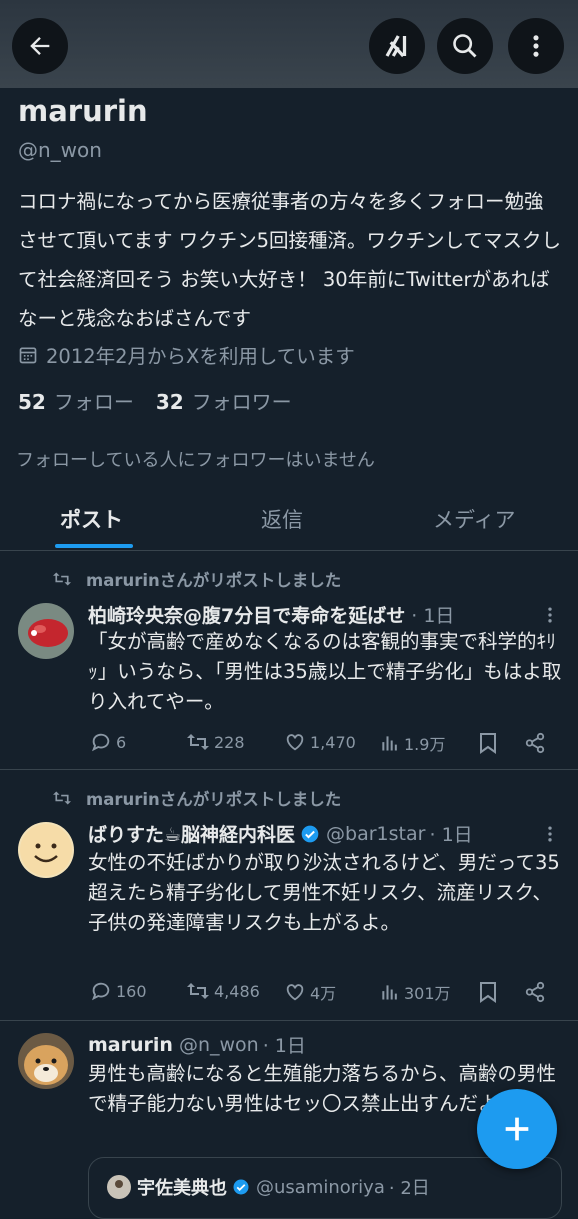  What do you see at coordinates (131, 991) in the screenshot?
I see `reply-count: 160` at bounding box center [131, 991].